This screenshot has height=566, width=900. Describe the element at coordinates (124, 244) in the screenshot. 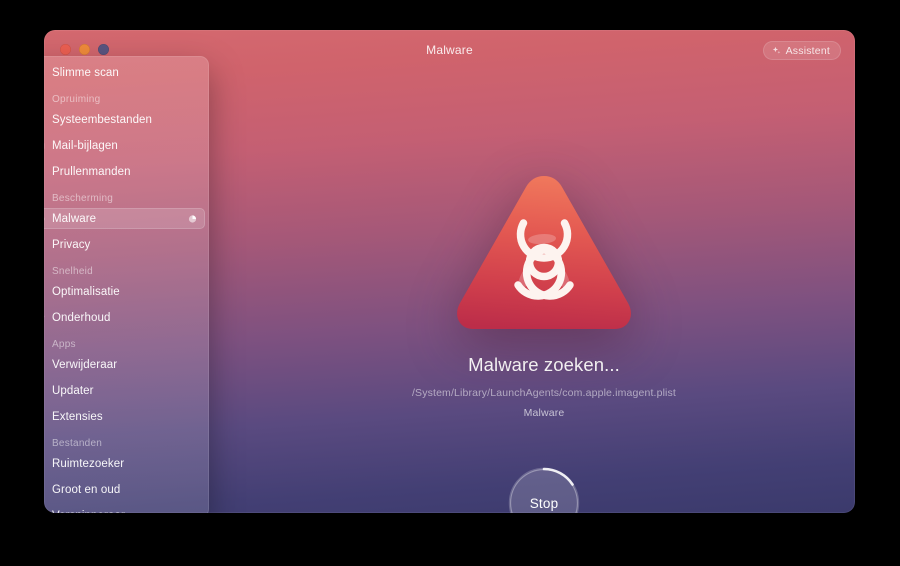

I see `sidebar-item-privacy: Privacy` at that location.